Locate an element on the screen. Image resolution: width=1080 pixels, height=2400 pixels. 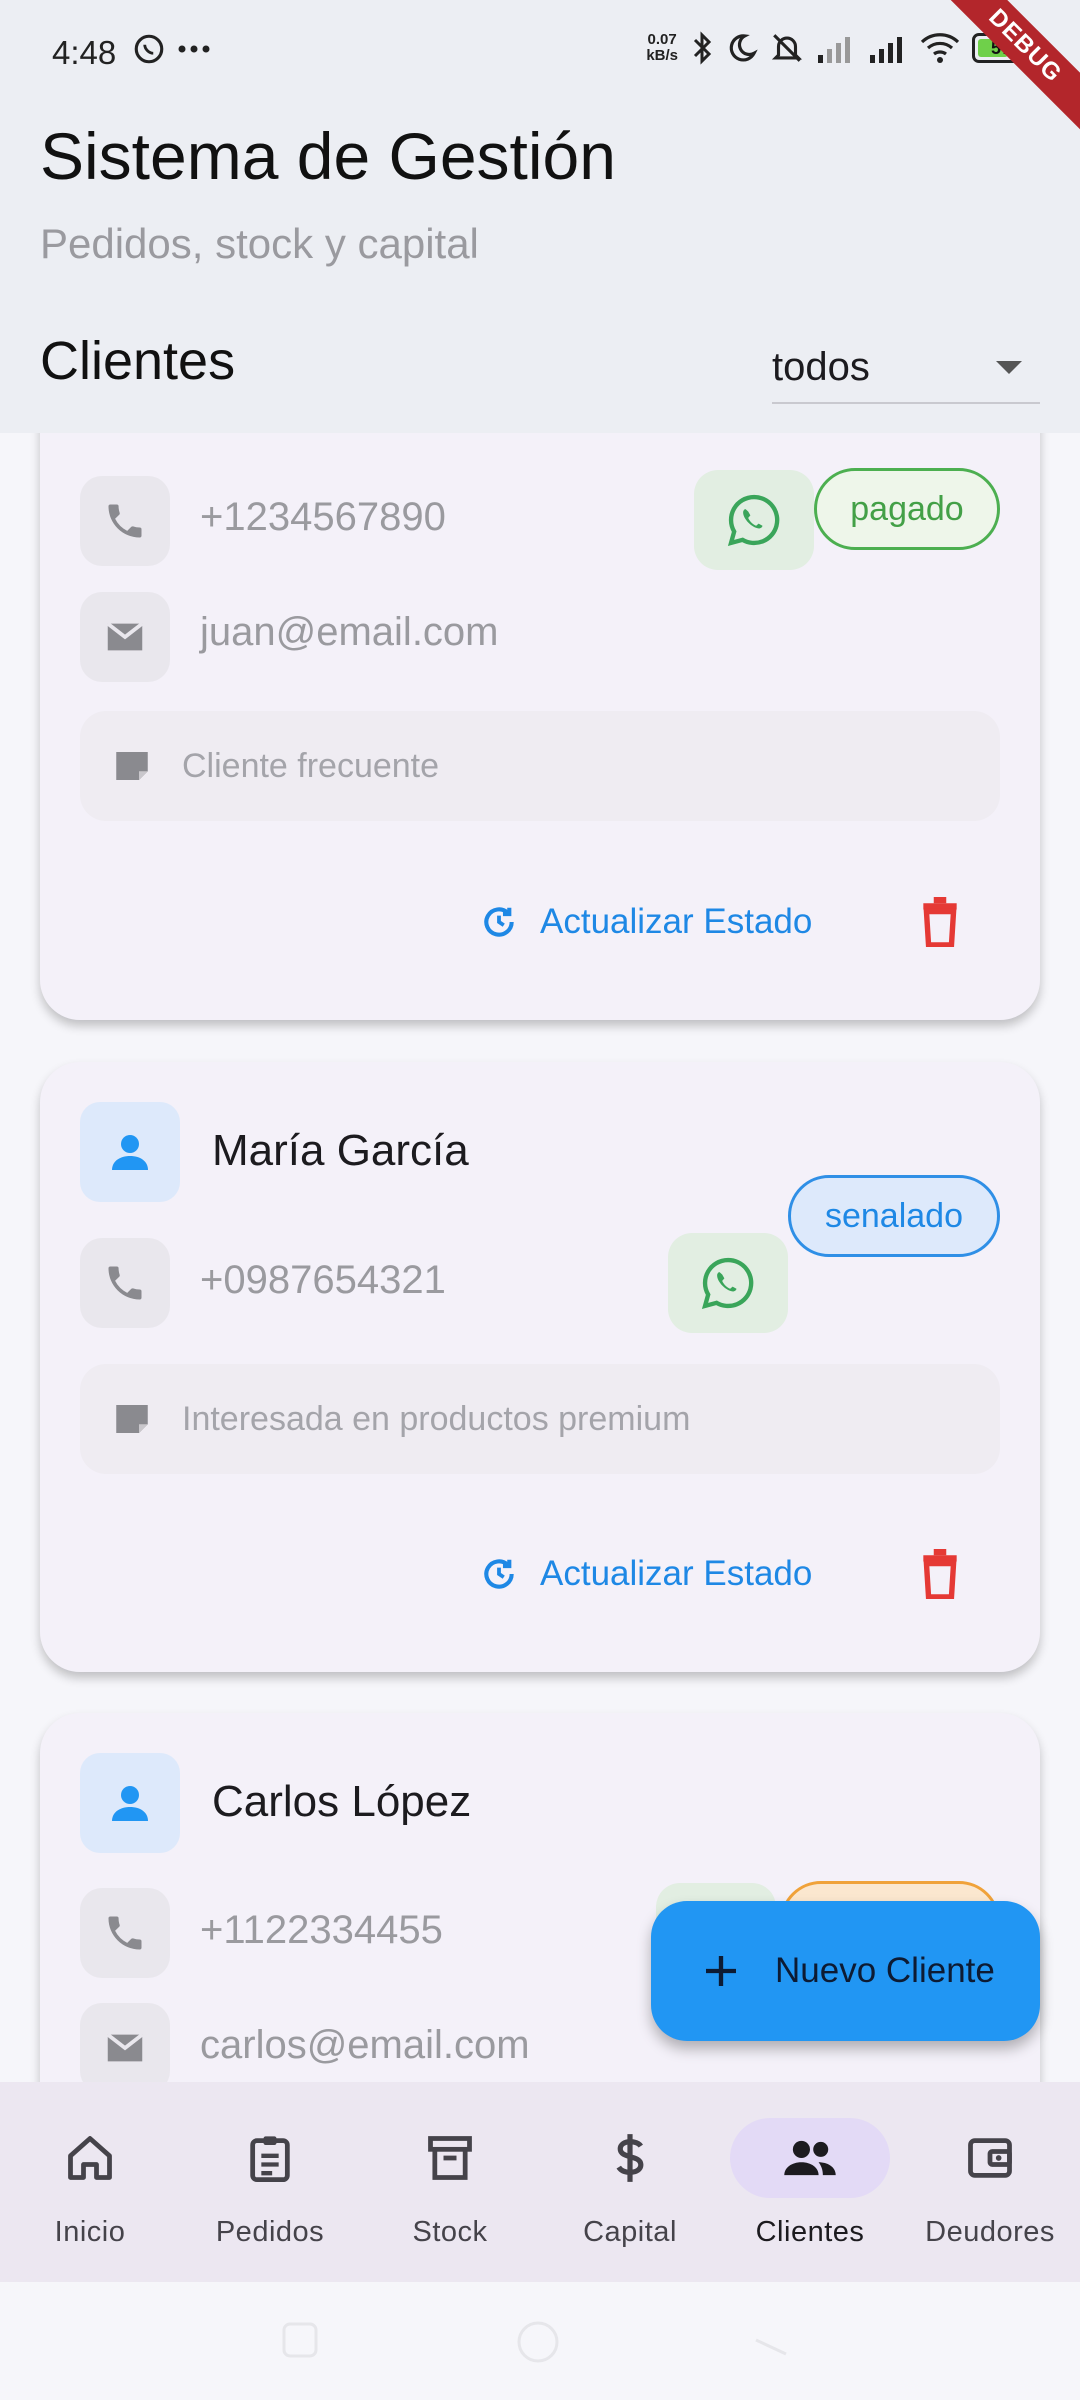
clipboard-icon is located at coordinates (270, 2158).